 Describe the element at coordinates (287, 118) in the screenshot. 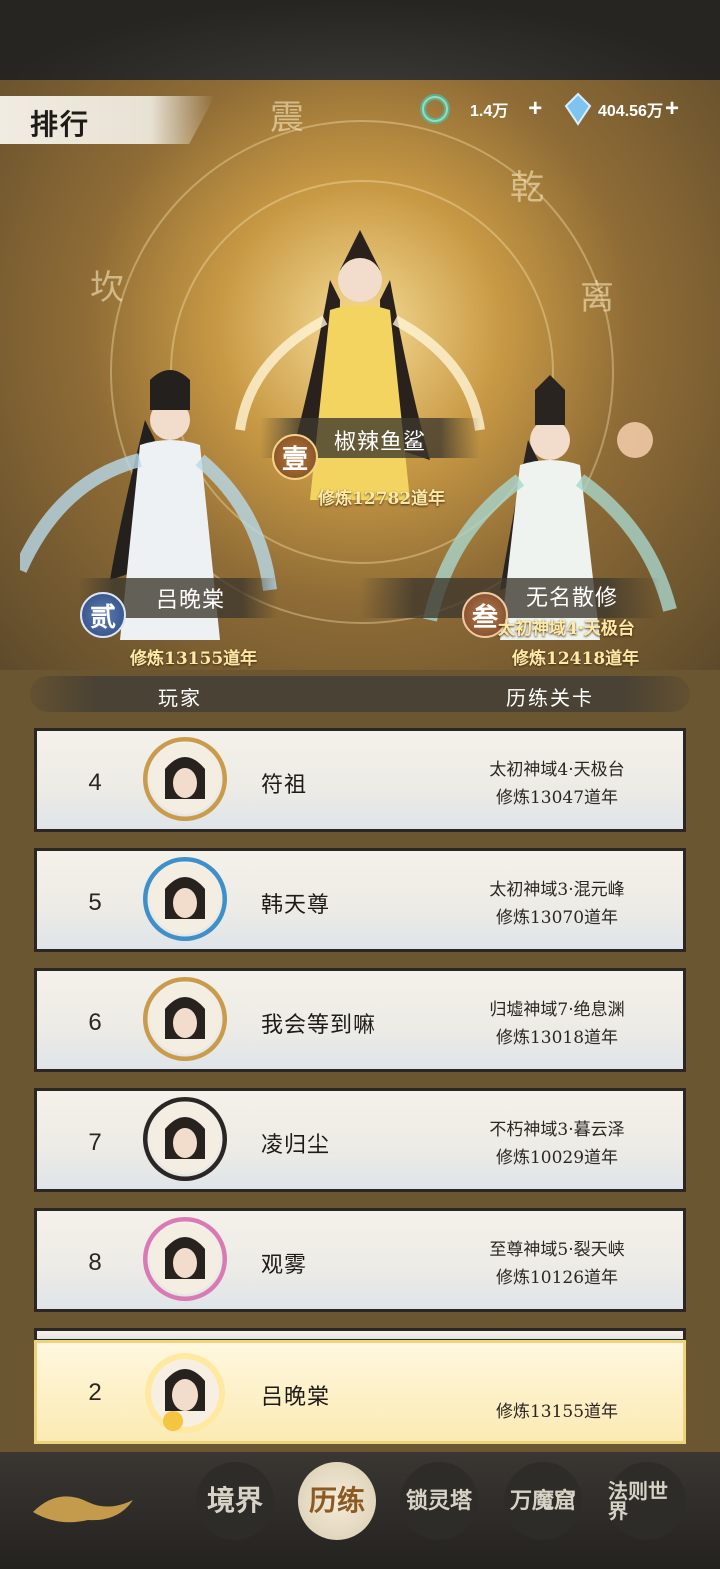

I see `hero-glyph: 震` at that location.